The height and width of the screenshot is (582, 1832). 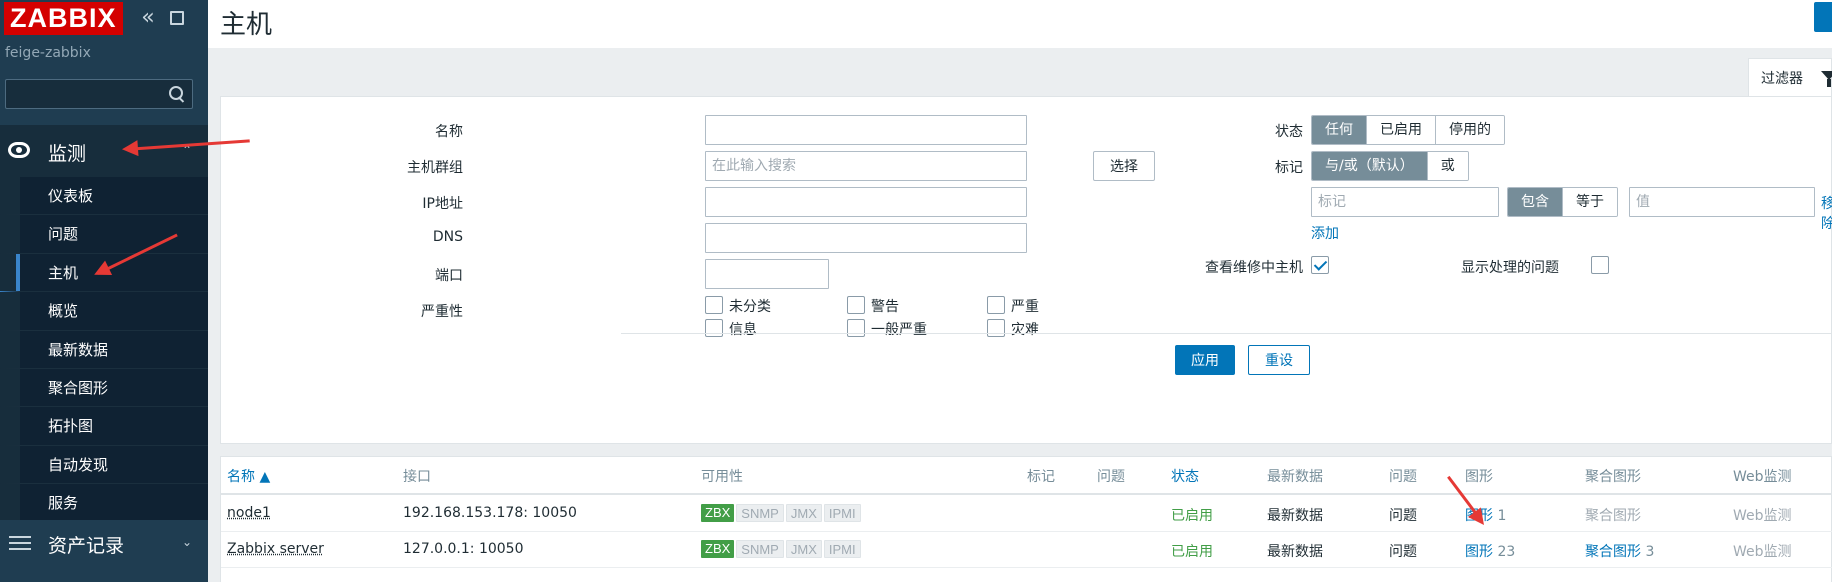 I want to click on list-icon, so click(x=20, y=543).